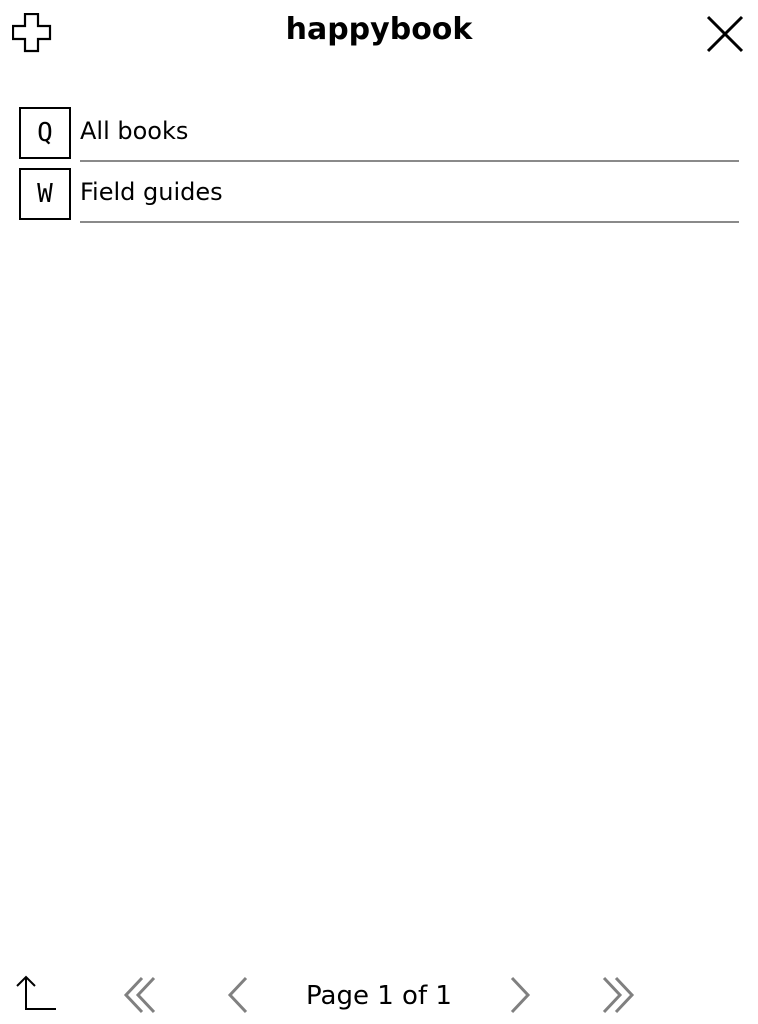 The image size is (758, 1024). What do you see at coordinates (618, 995) in the screenshot?
I see `last-page-icon` at bounding box center [618, 995].